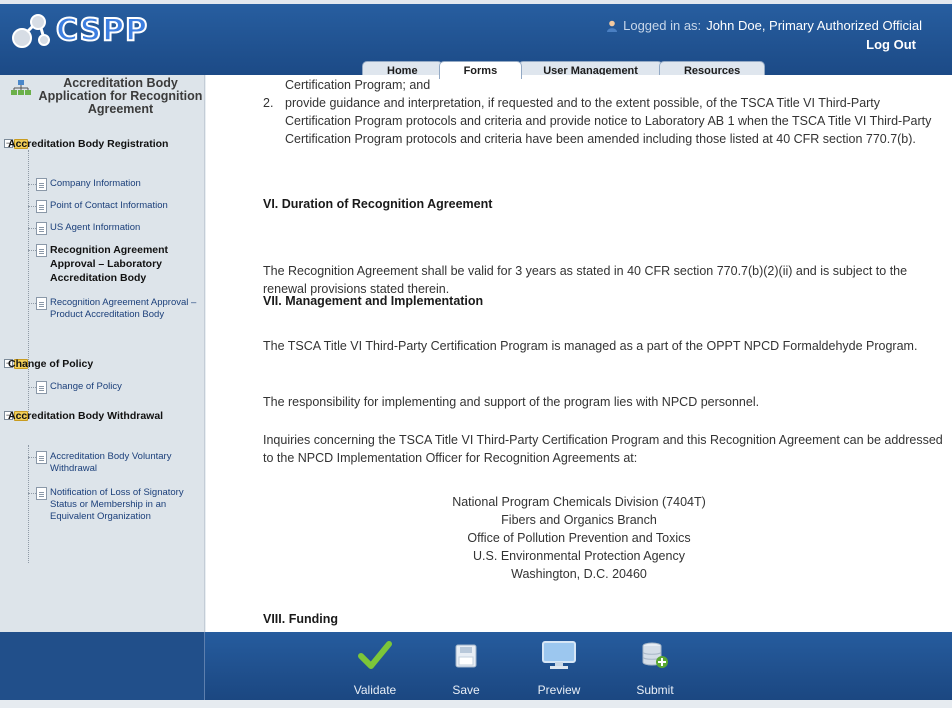  Describe the element at coordinates (375, 690) in the screenshot. I see `validate-label: Validate` at that location.